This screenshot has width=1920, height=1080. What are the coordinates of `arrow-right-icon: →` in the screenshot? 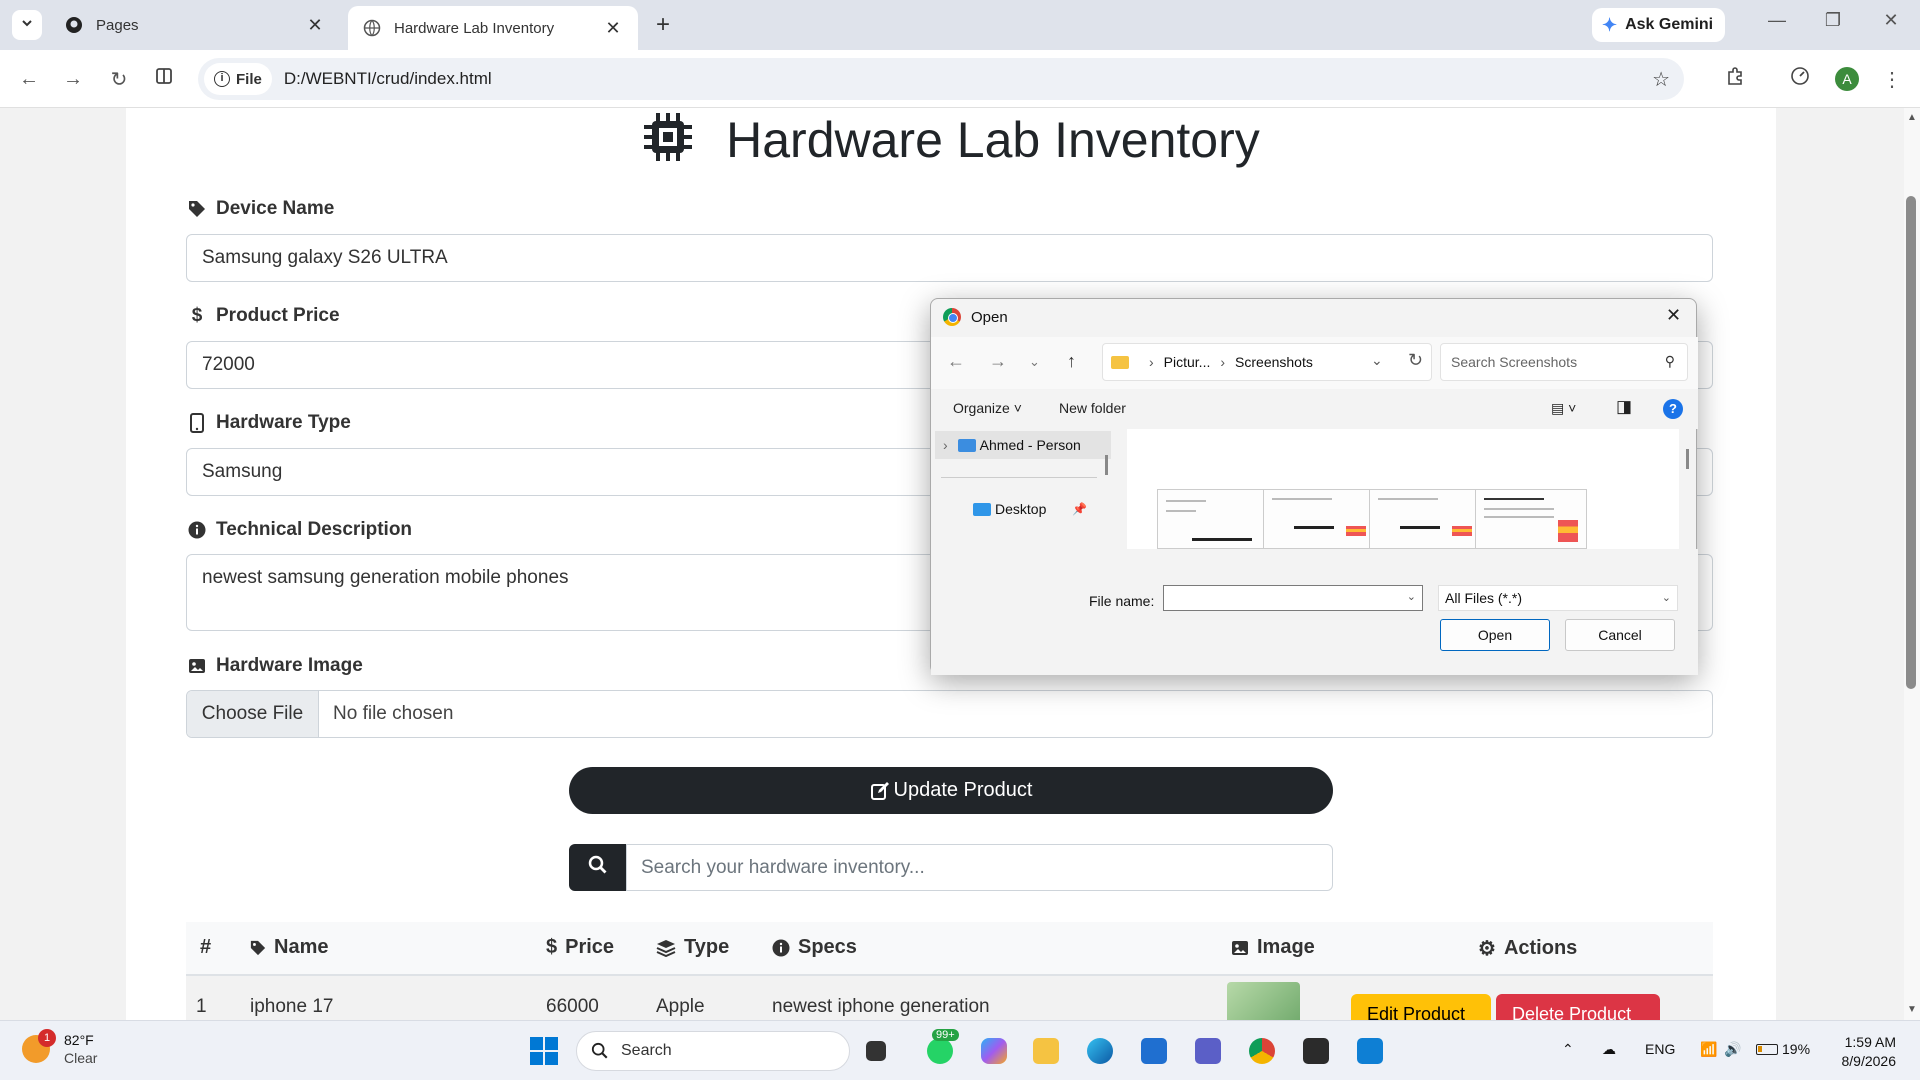 It's located at (998, 361).